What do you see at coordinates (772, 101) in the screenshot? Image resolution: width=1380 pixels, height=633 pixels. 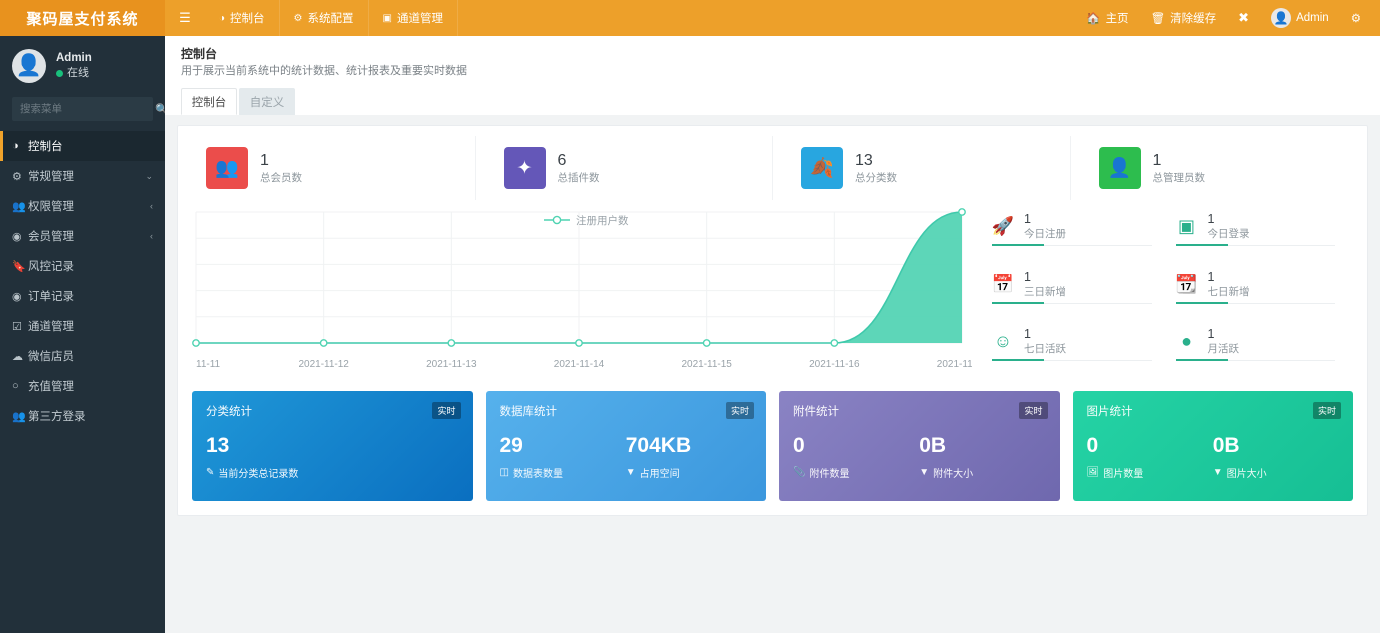 I see `page-tabs: 控制台 自定义` at bounding box center [772, 101].